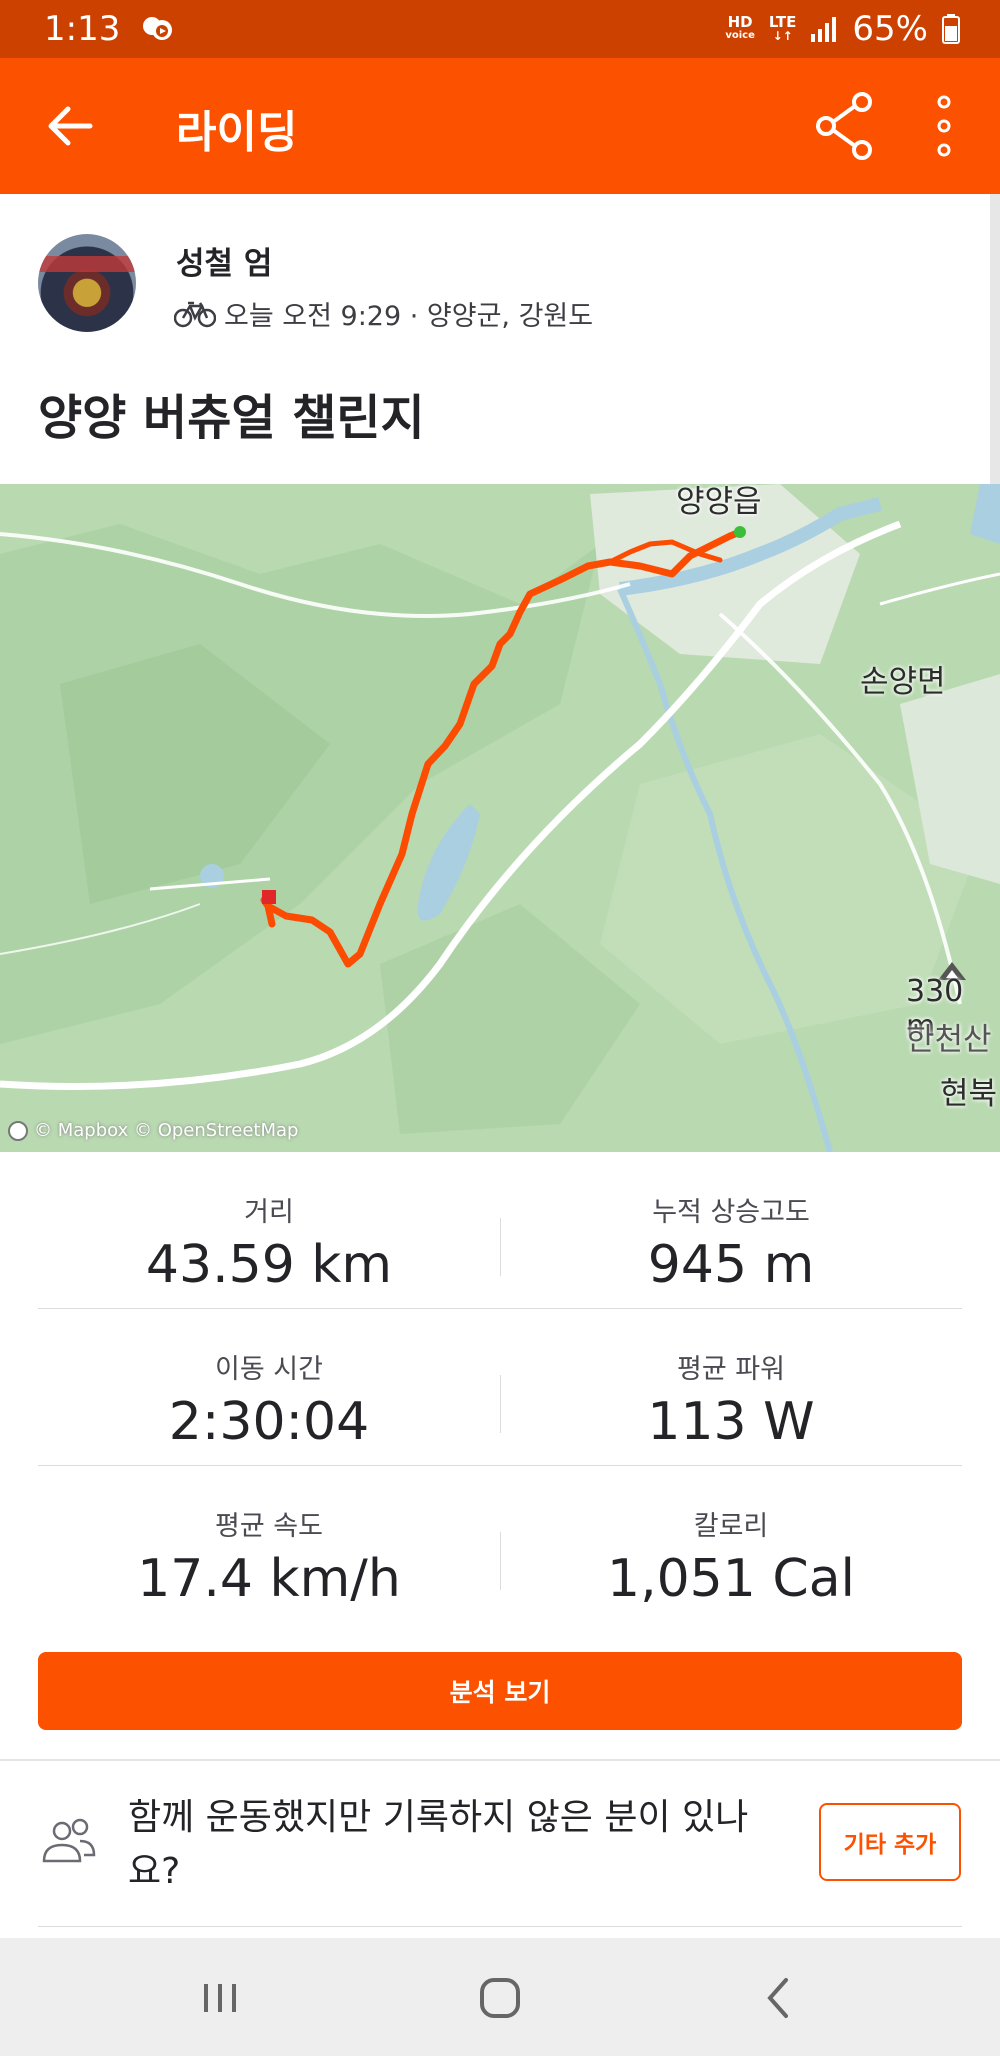  What do you see at coordinates (500, 1691) in the screenshot?
I see `view-analysis-button: 분석 보기` at bounding box center [500, 1691].